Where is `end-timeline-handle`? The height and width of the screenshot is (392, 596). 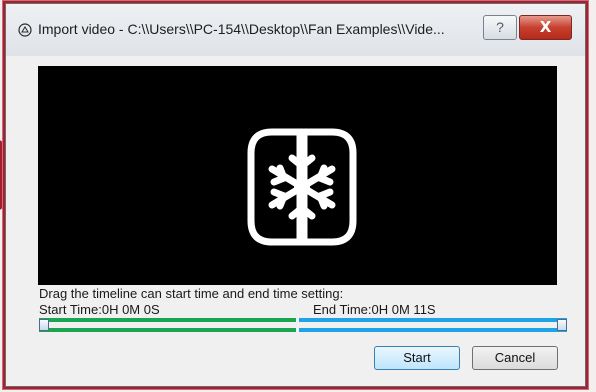 end-timeline-handle is located at coordinates (562, 325).